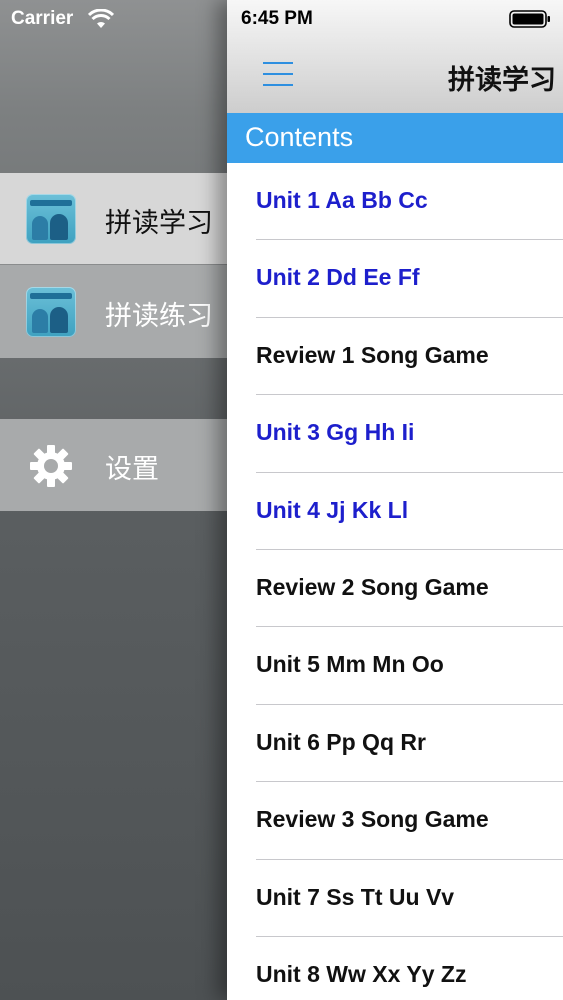 This screenshot has height=1000, width=563. What do you see at coordinates (332, 509) in the screenshot?
I see `list-item-label: Unit 4 Jj Kk Ll` at bounding box center [332, 509].